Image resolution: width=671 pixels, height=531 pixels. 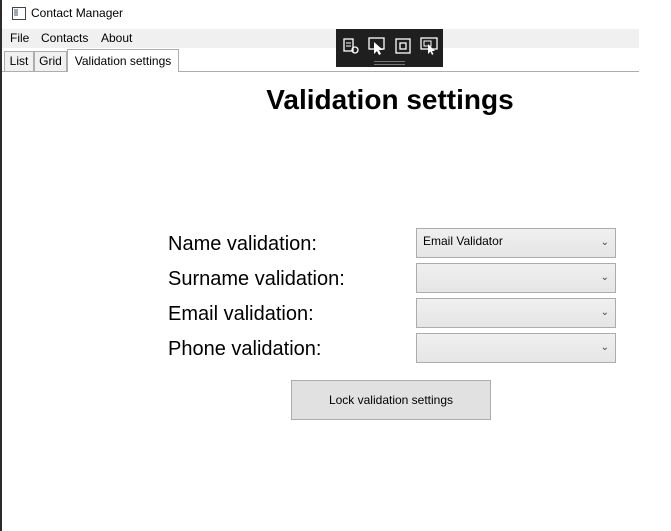 What do you see at coordinates (19, 38) in the screenshot?
I see `menu-file: File` at bounding box center [19, 38].